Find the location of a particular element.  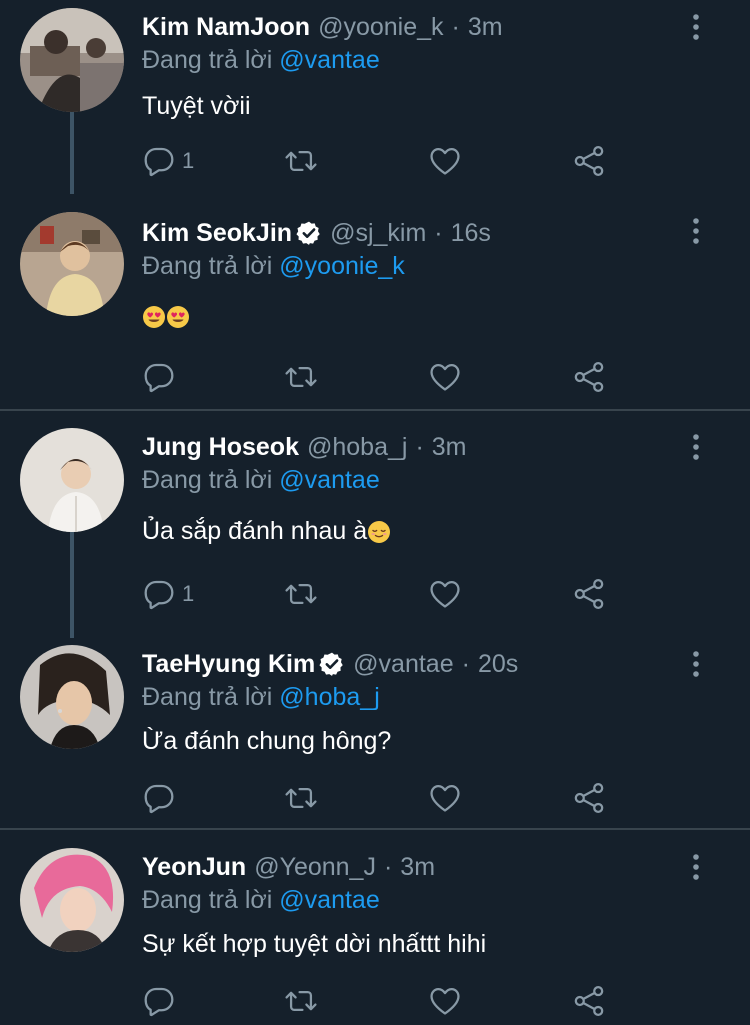

tweet-header: TaeHyung Kim @vantae · 20s is located at coordinates (330, 664).